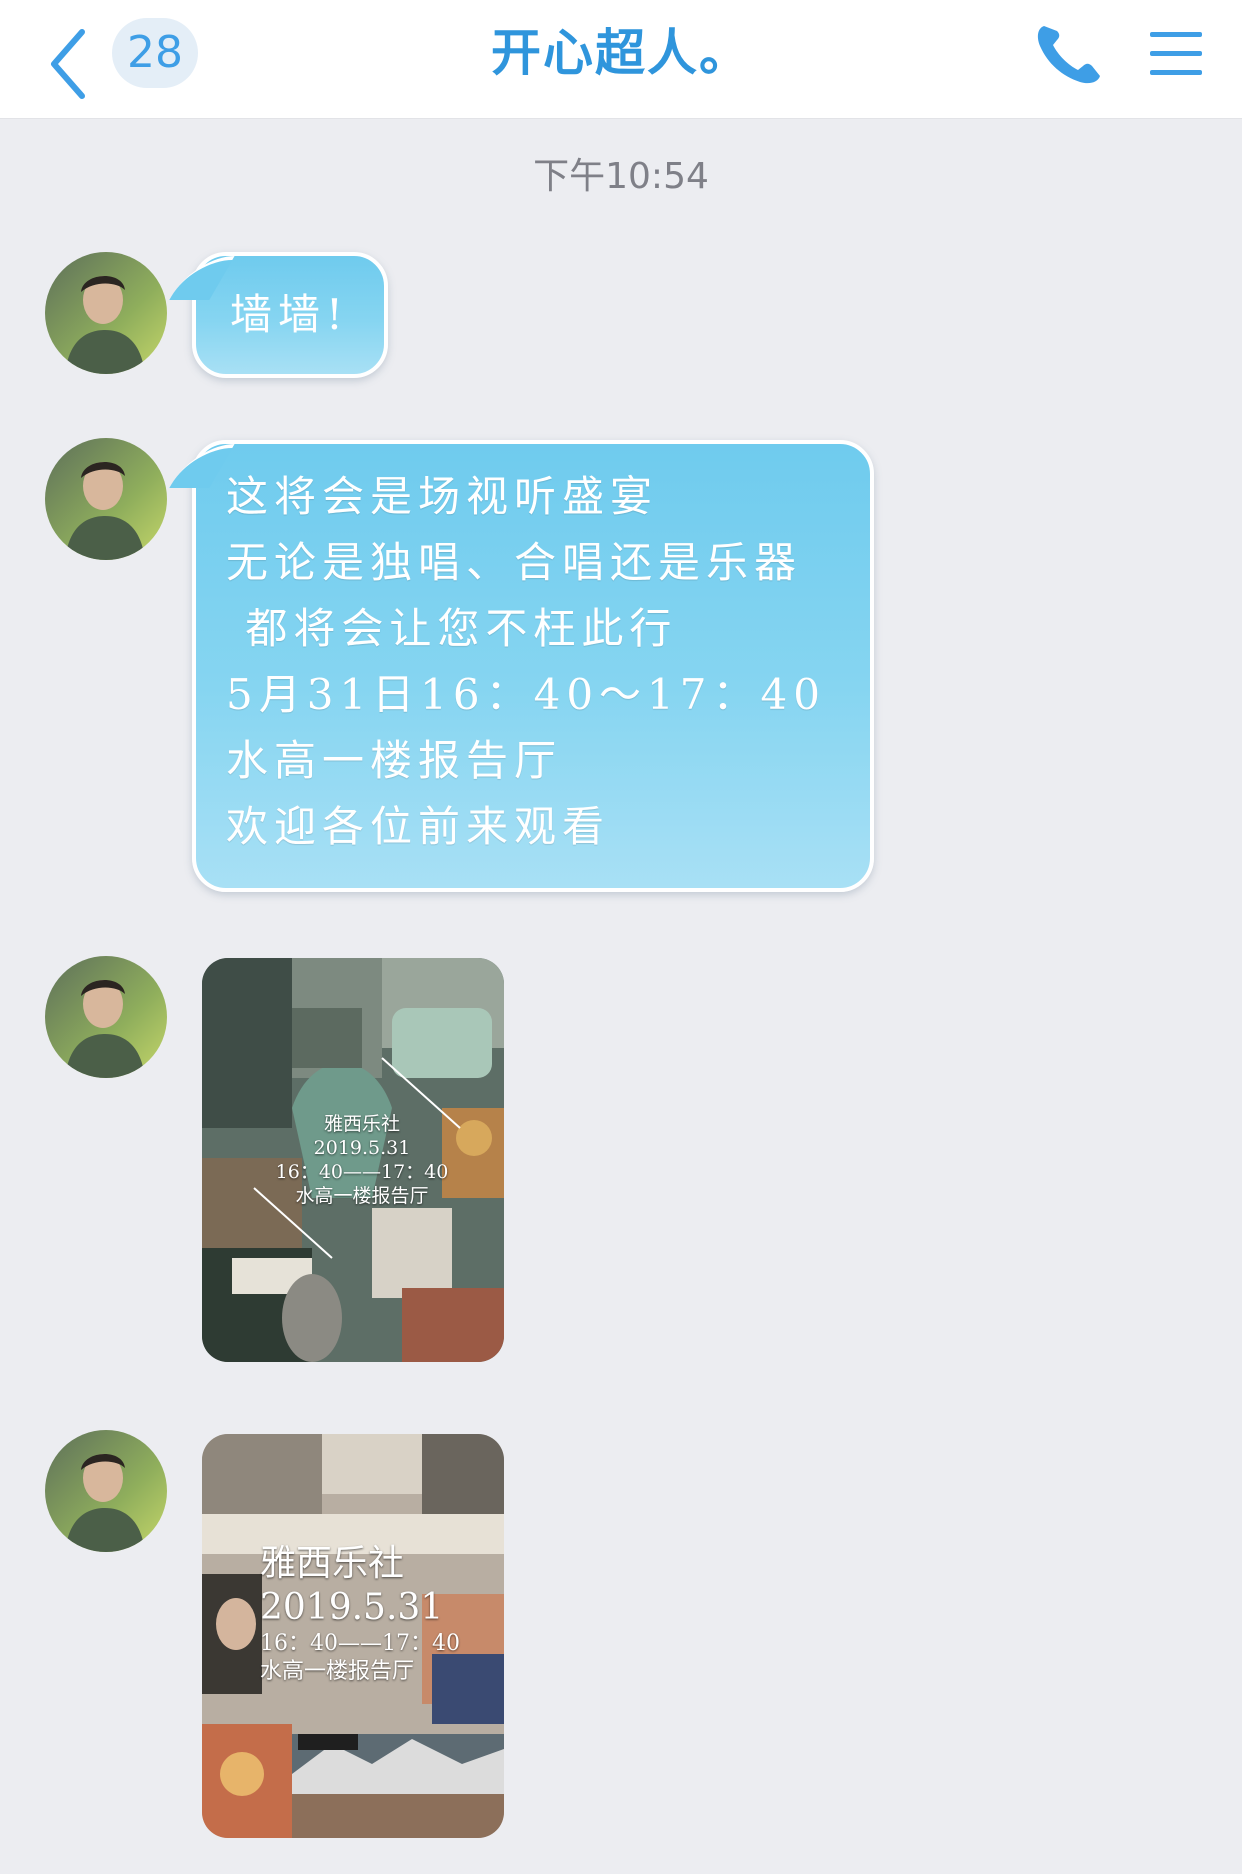  I want to click on chevron-left-icon, so click(68, 64).